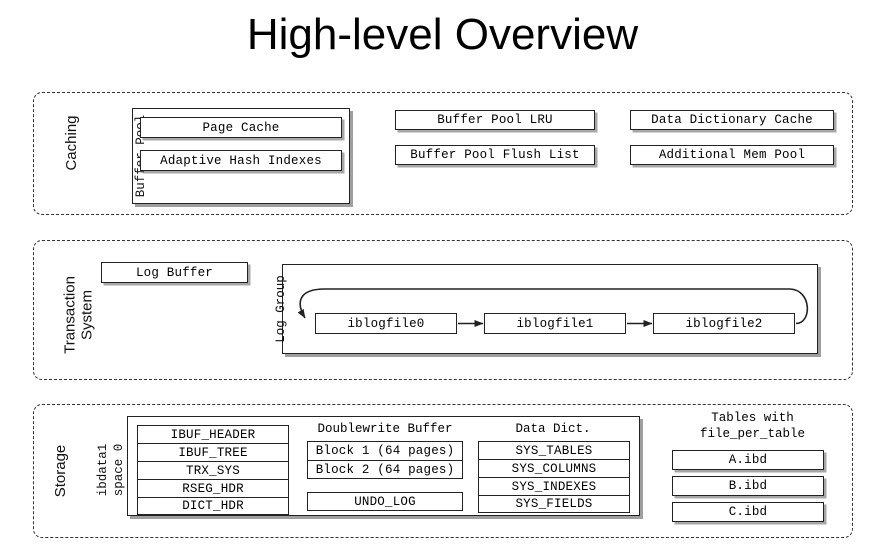 Image resolution: width=885 pixels, height=548 pixels. What do you see at coordinates (555, 323) in the screenshot?
I see `log-file-iblogfile1: iblogfile1` at bounding box center [555, 323].